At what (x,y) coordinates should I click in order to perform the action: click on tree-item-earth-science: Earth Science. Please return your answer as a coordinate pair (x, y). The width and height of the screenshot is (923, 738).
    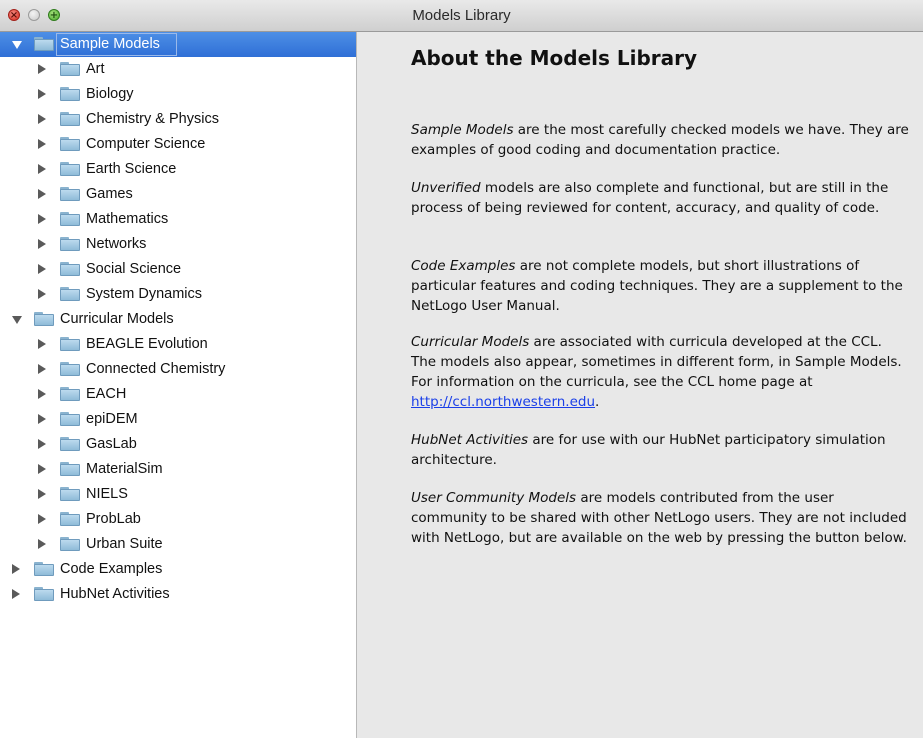
    Looking at the image, I should click on (178, 169).